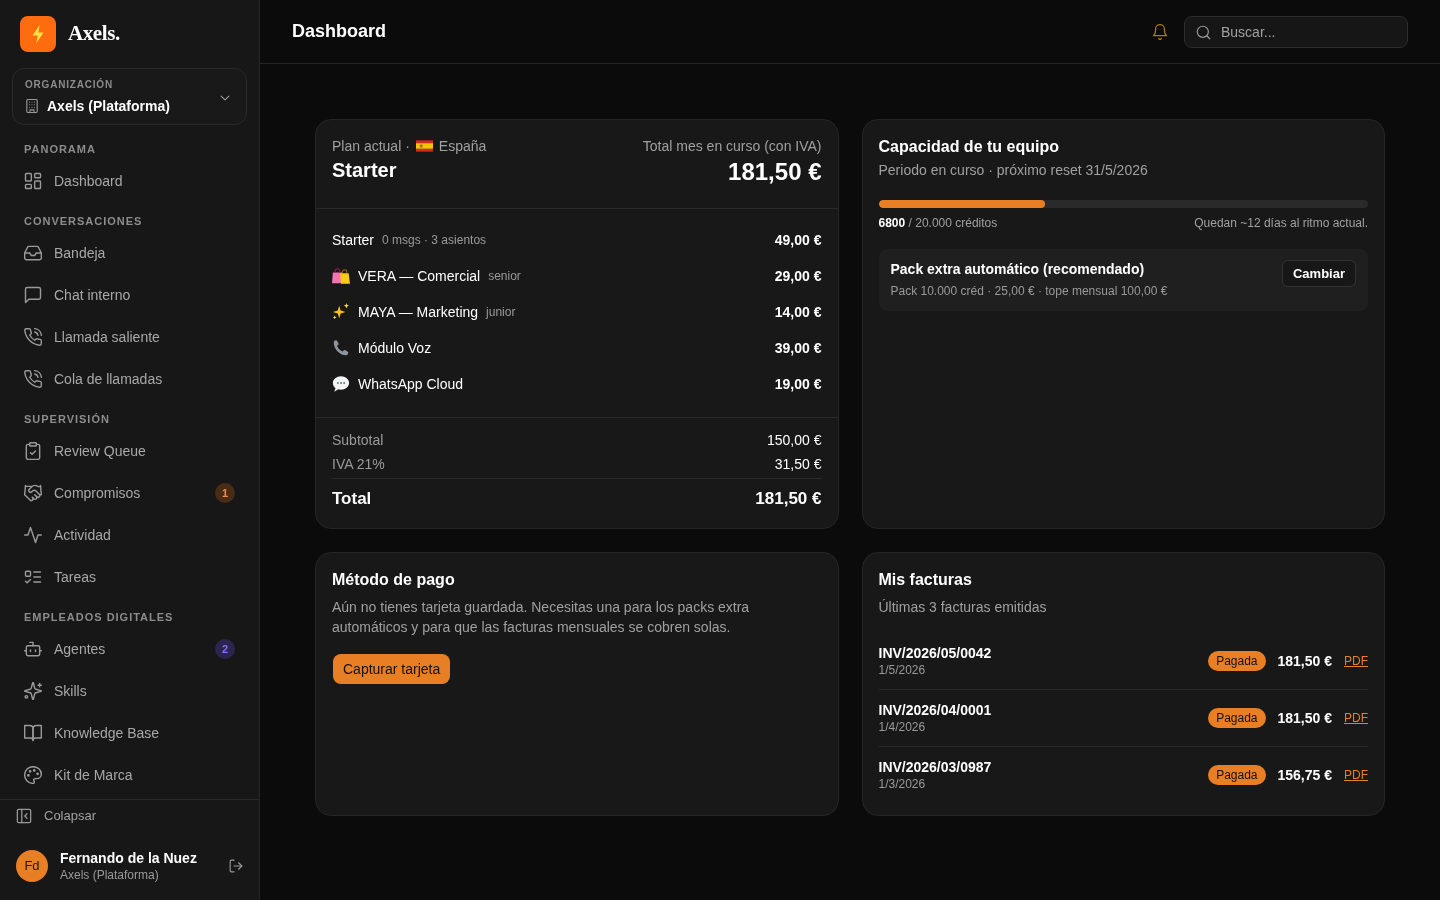 This screenshot has height=900, width=1440. Describe the element at coordinates (236, 866) in the screenshot. I see `logout-icon` at that location.